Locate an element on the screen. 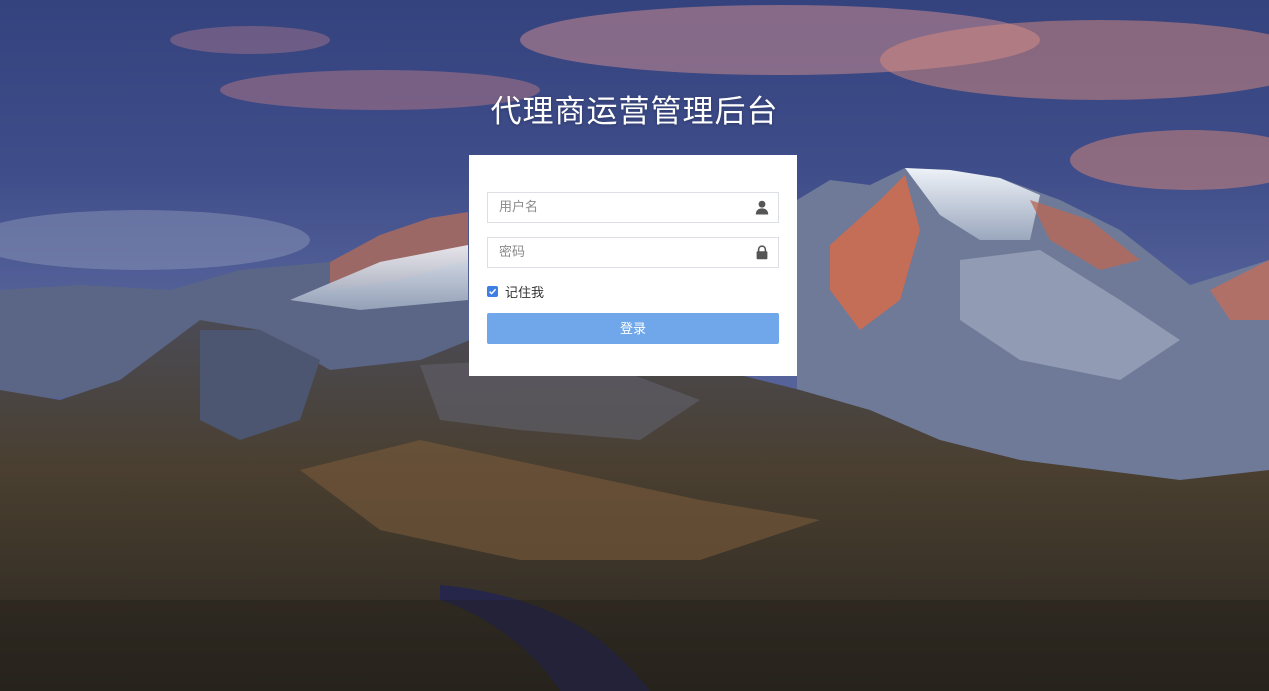 The height and width of the screenshot is (691, 1269). username-input is located at coordinates (618, 207).